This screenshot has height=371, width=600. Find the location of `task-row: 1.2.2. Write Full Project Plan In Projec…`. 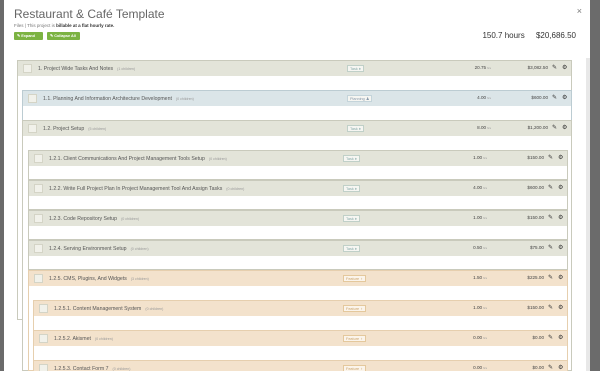

task-row: 1.2.2. Write Full Project Plan In Projec… is located at coordinates (298, 195).